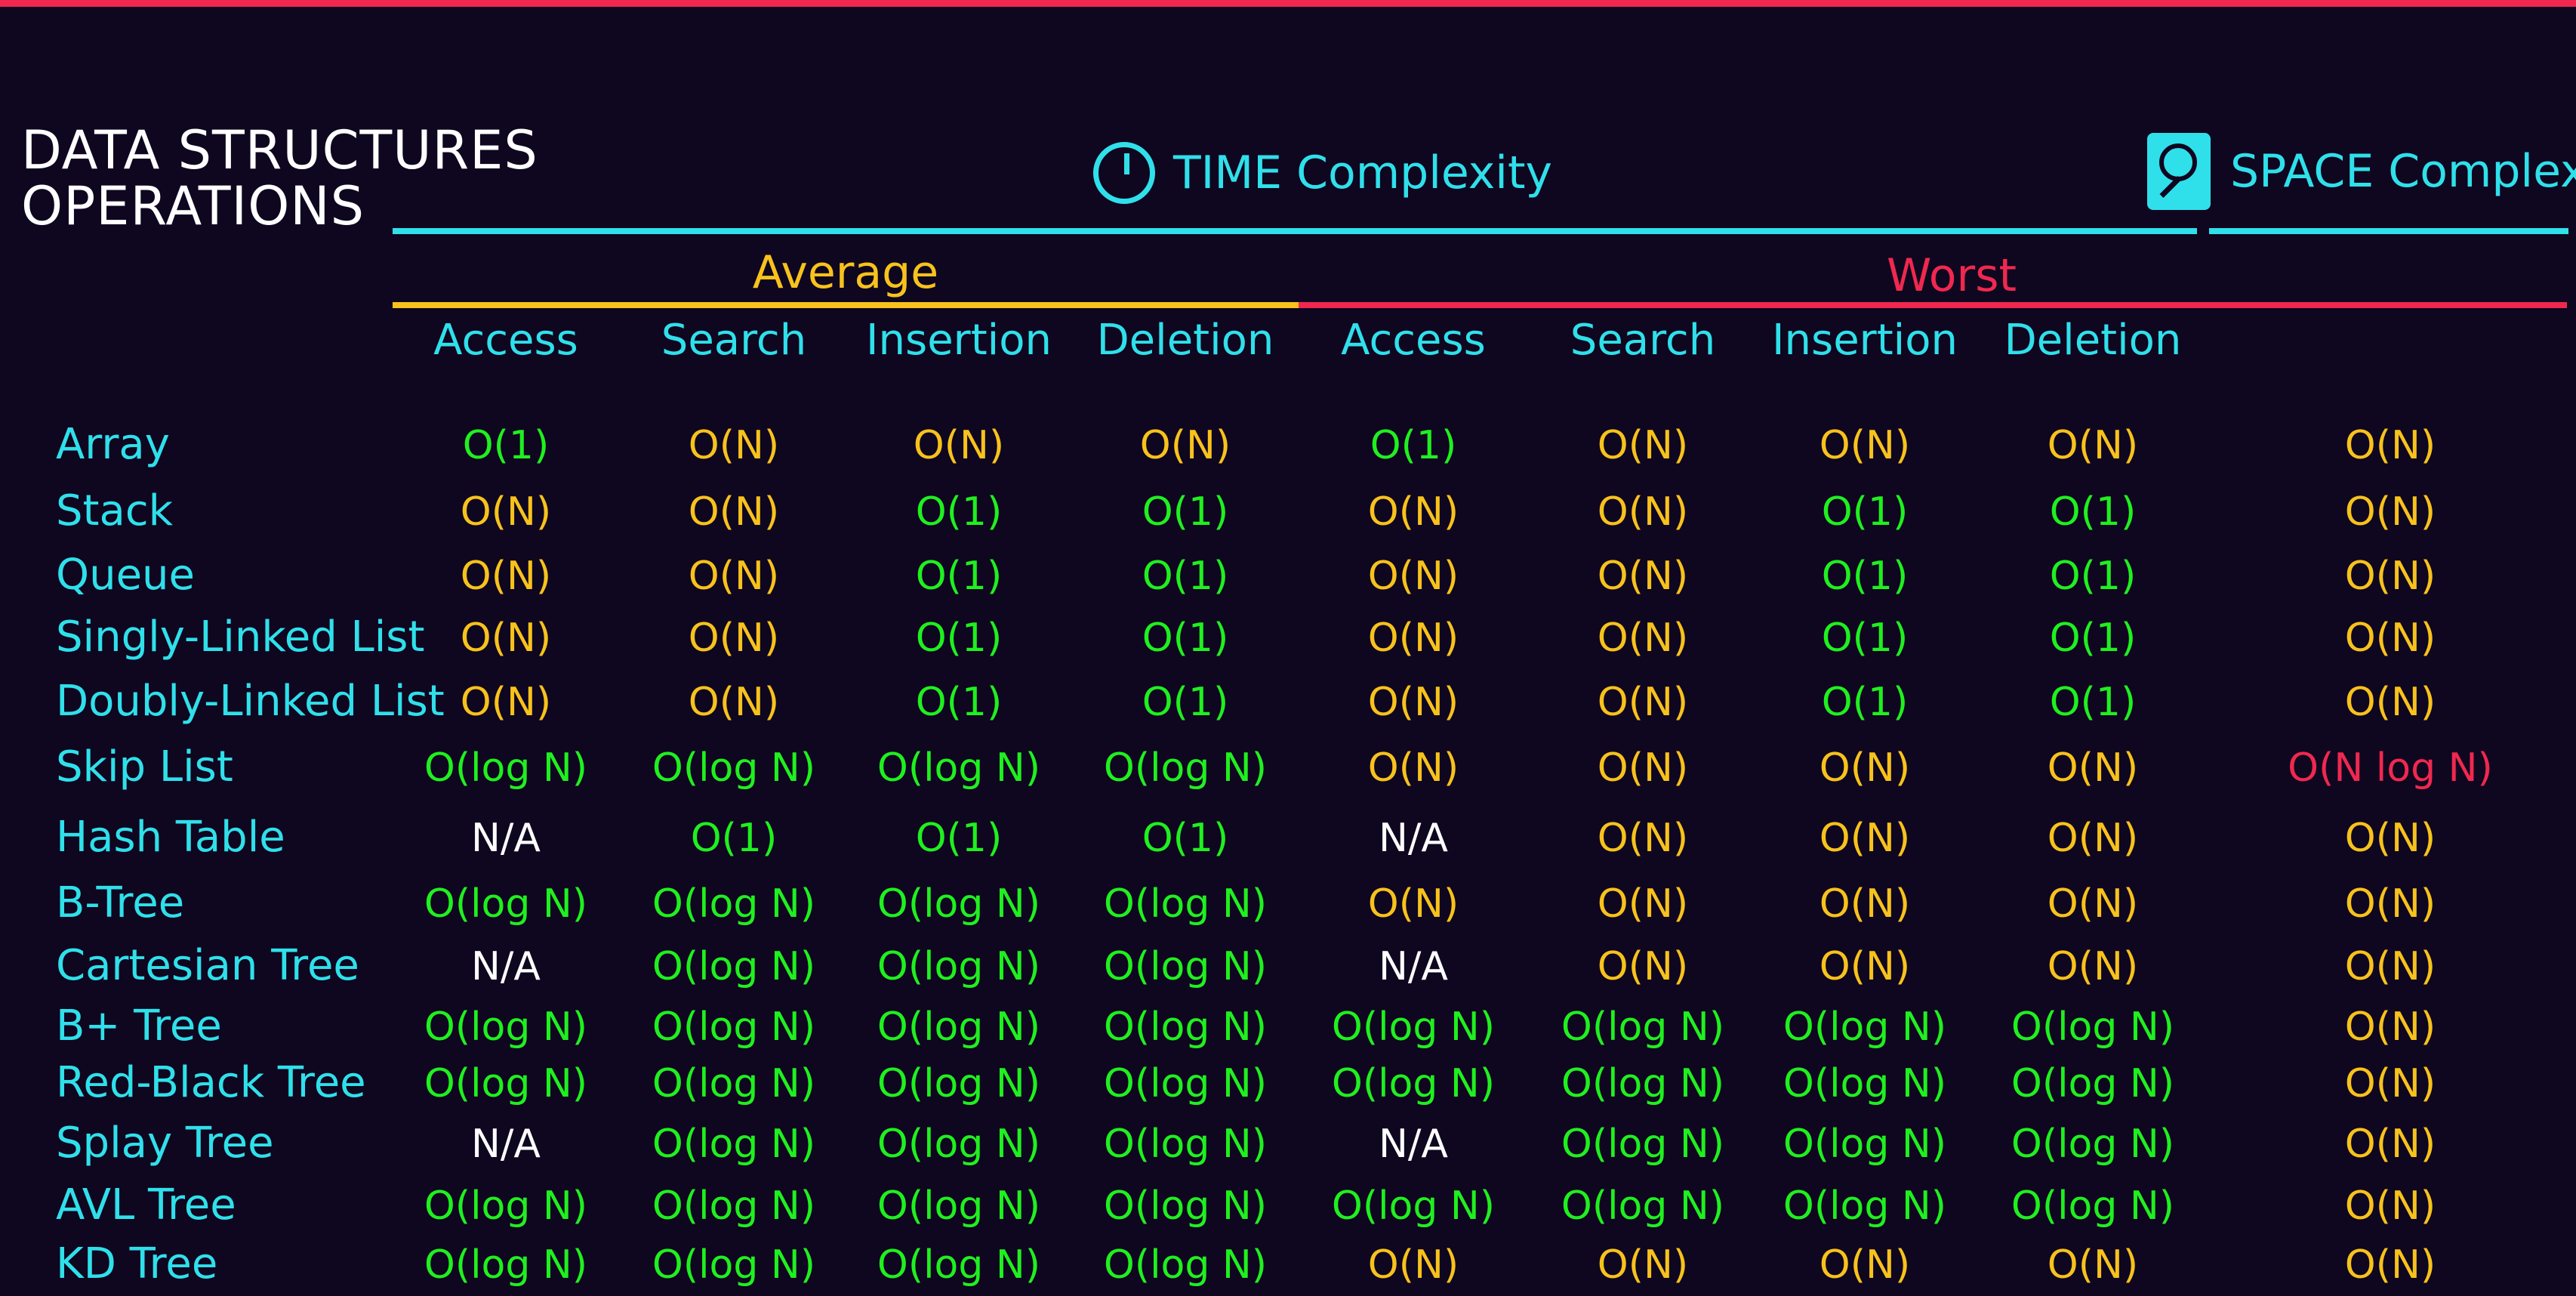  I want to click on page-title: DATA STRUCTURES OPERATIONS, so click(279, 178).